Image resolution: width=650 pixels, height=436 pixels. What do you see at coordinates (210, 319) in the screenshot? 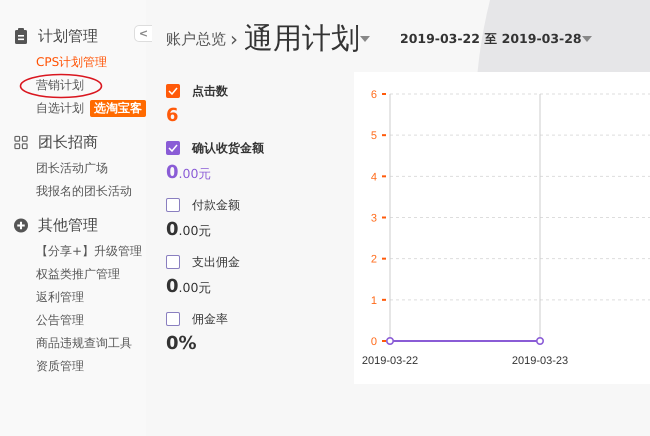
I see `metric-label: 佣金率` at bounding box center [210, 319].